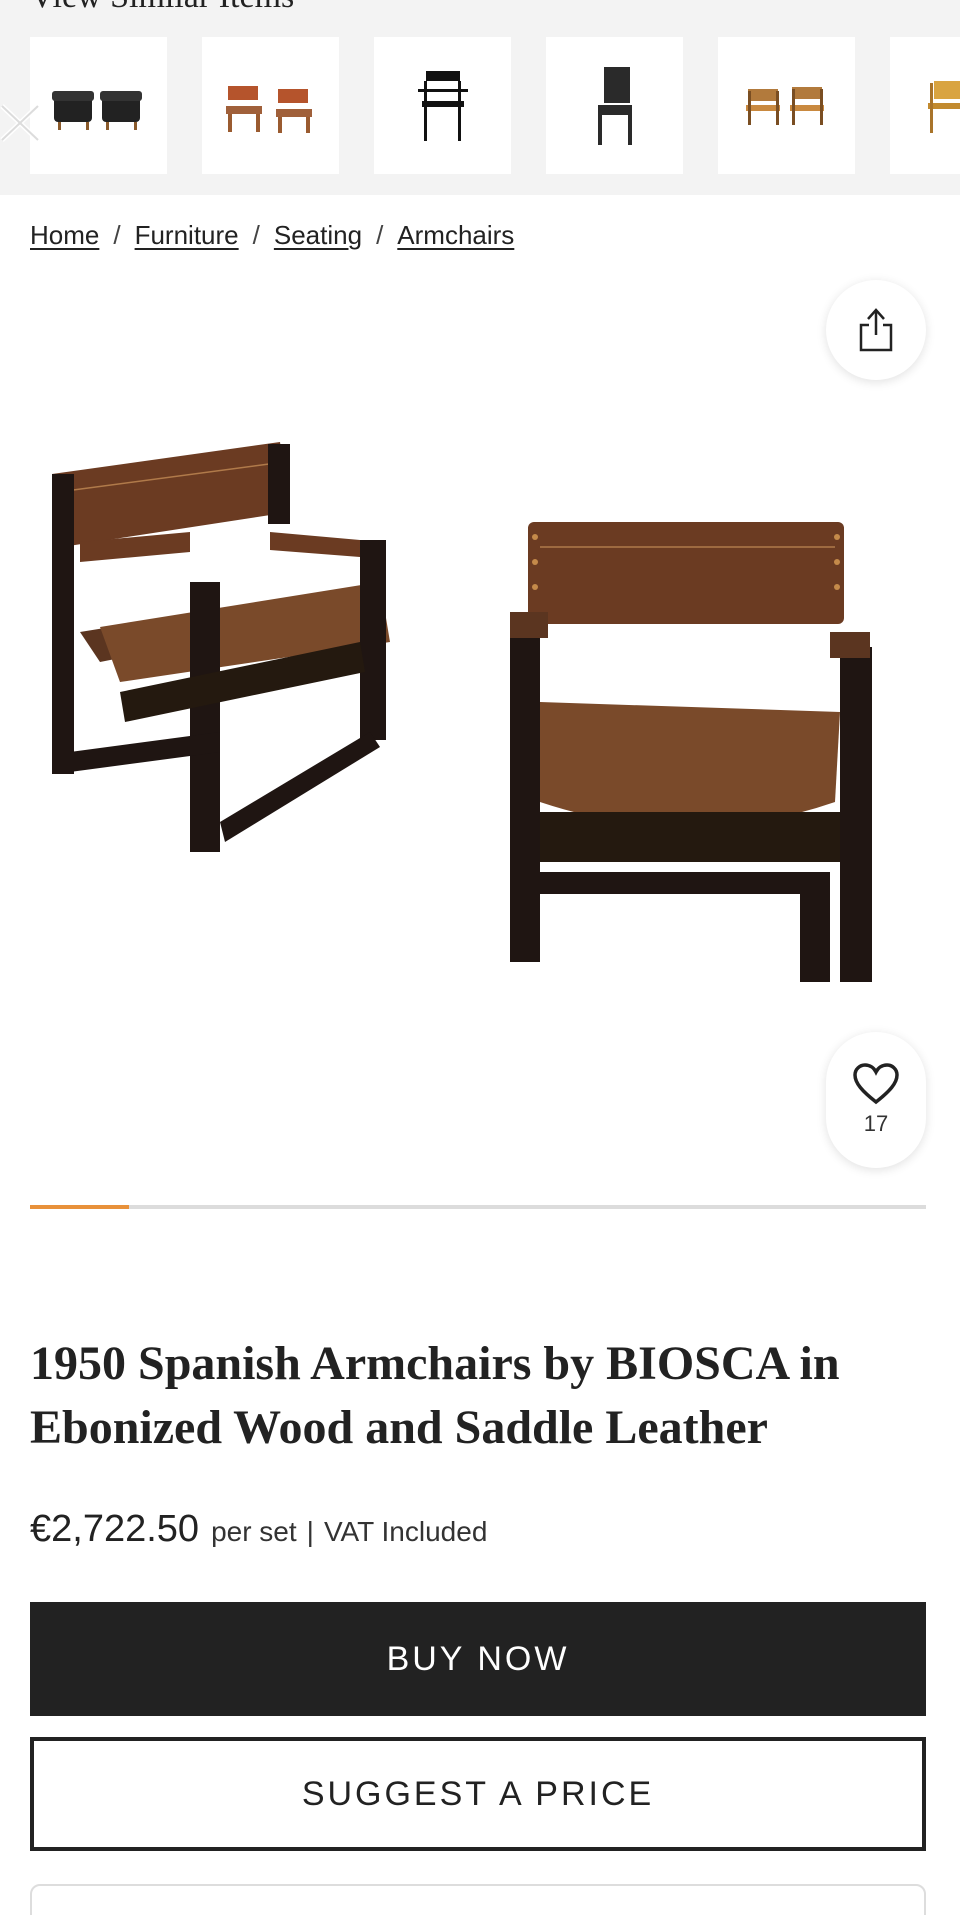  What do you see at coordinates (96, 110) in the screenshot?
I see `leather-lounge-chairs-thumb-image` at bounding box center [96, 110].